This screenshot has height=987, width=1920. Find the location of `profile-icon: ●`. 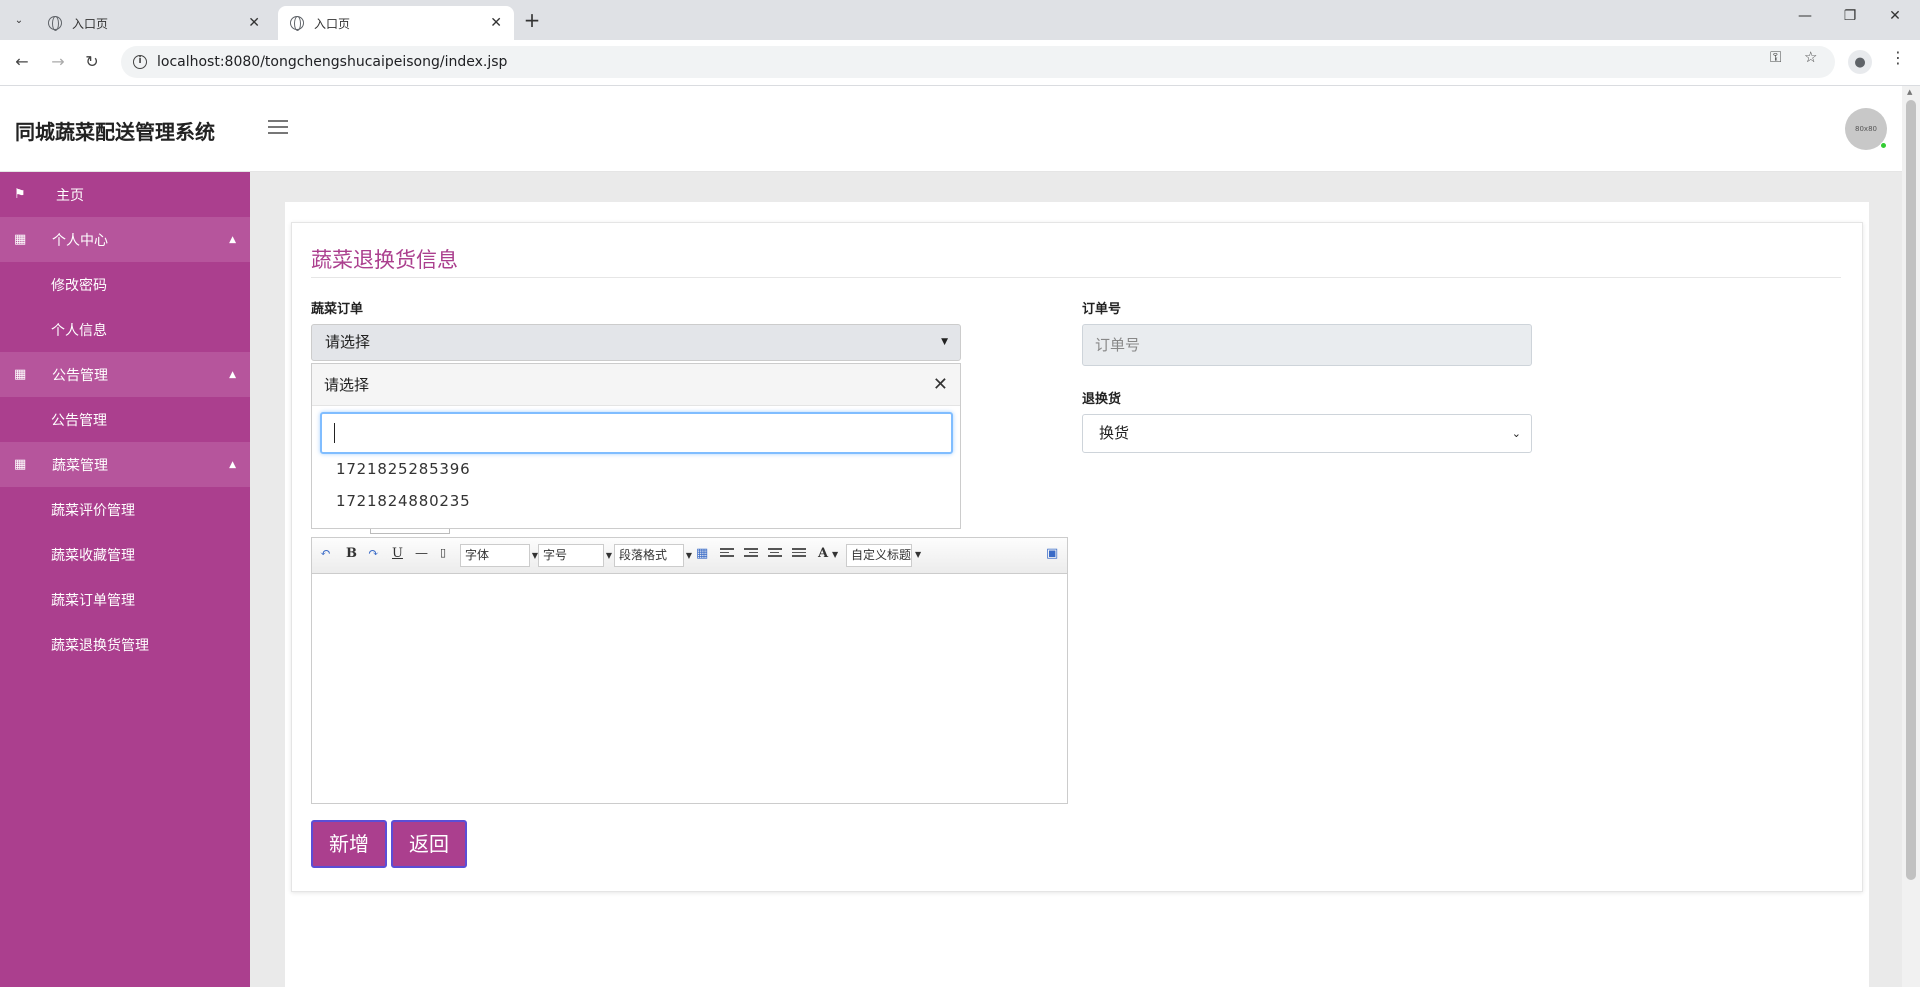

profile-icon: ● is located at coordinates (1860, 62).